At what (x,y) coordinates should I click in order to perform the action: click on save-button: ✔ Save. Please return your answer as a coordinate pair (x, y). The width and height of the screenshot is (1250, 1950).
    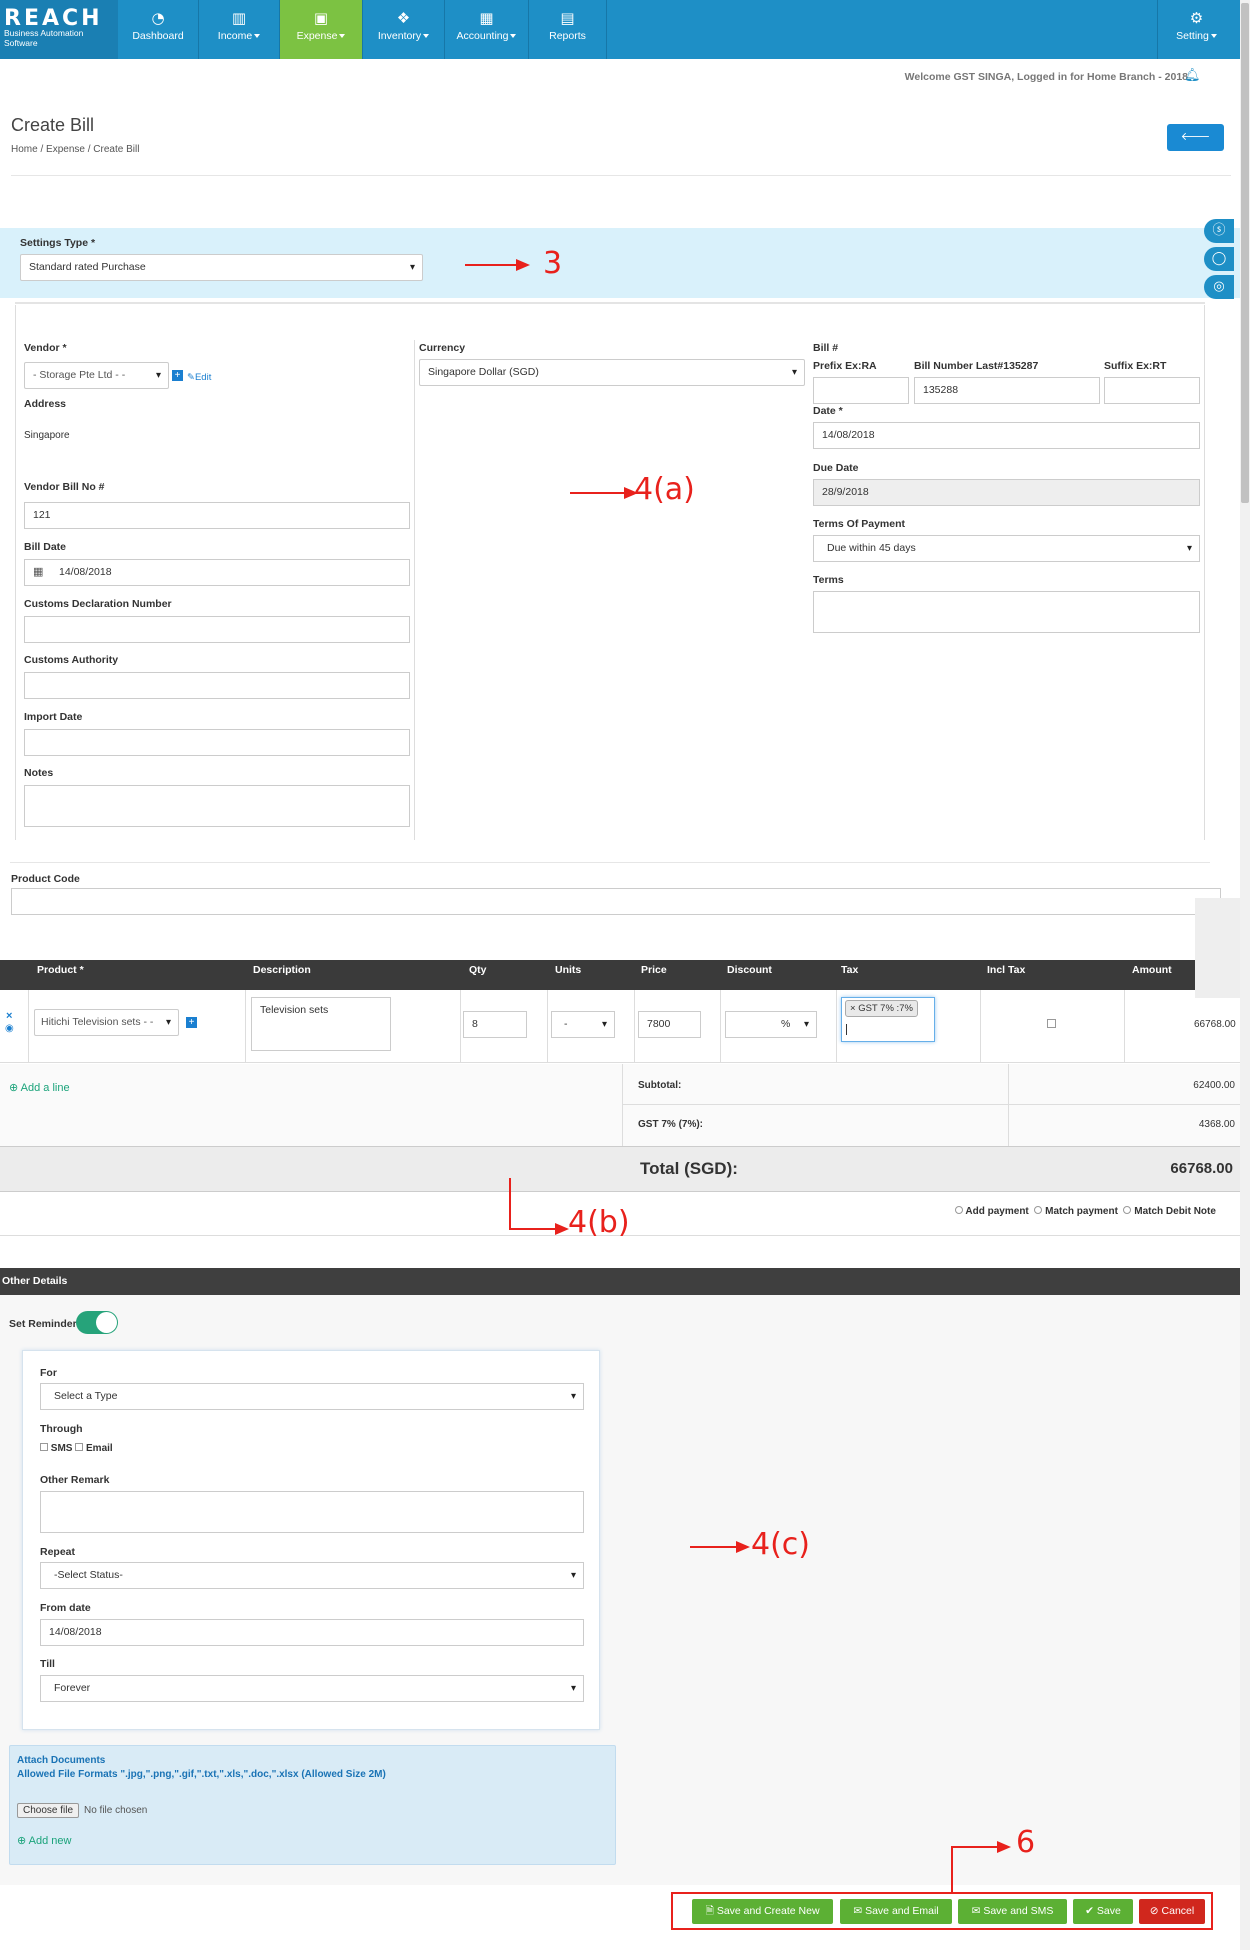
    Looking at the image, I should click on (1103, 1911).